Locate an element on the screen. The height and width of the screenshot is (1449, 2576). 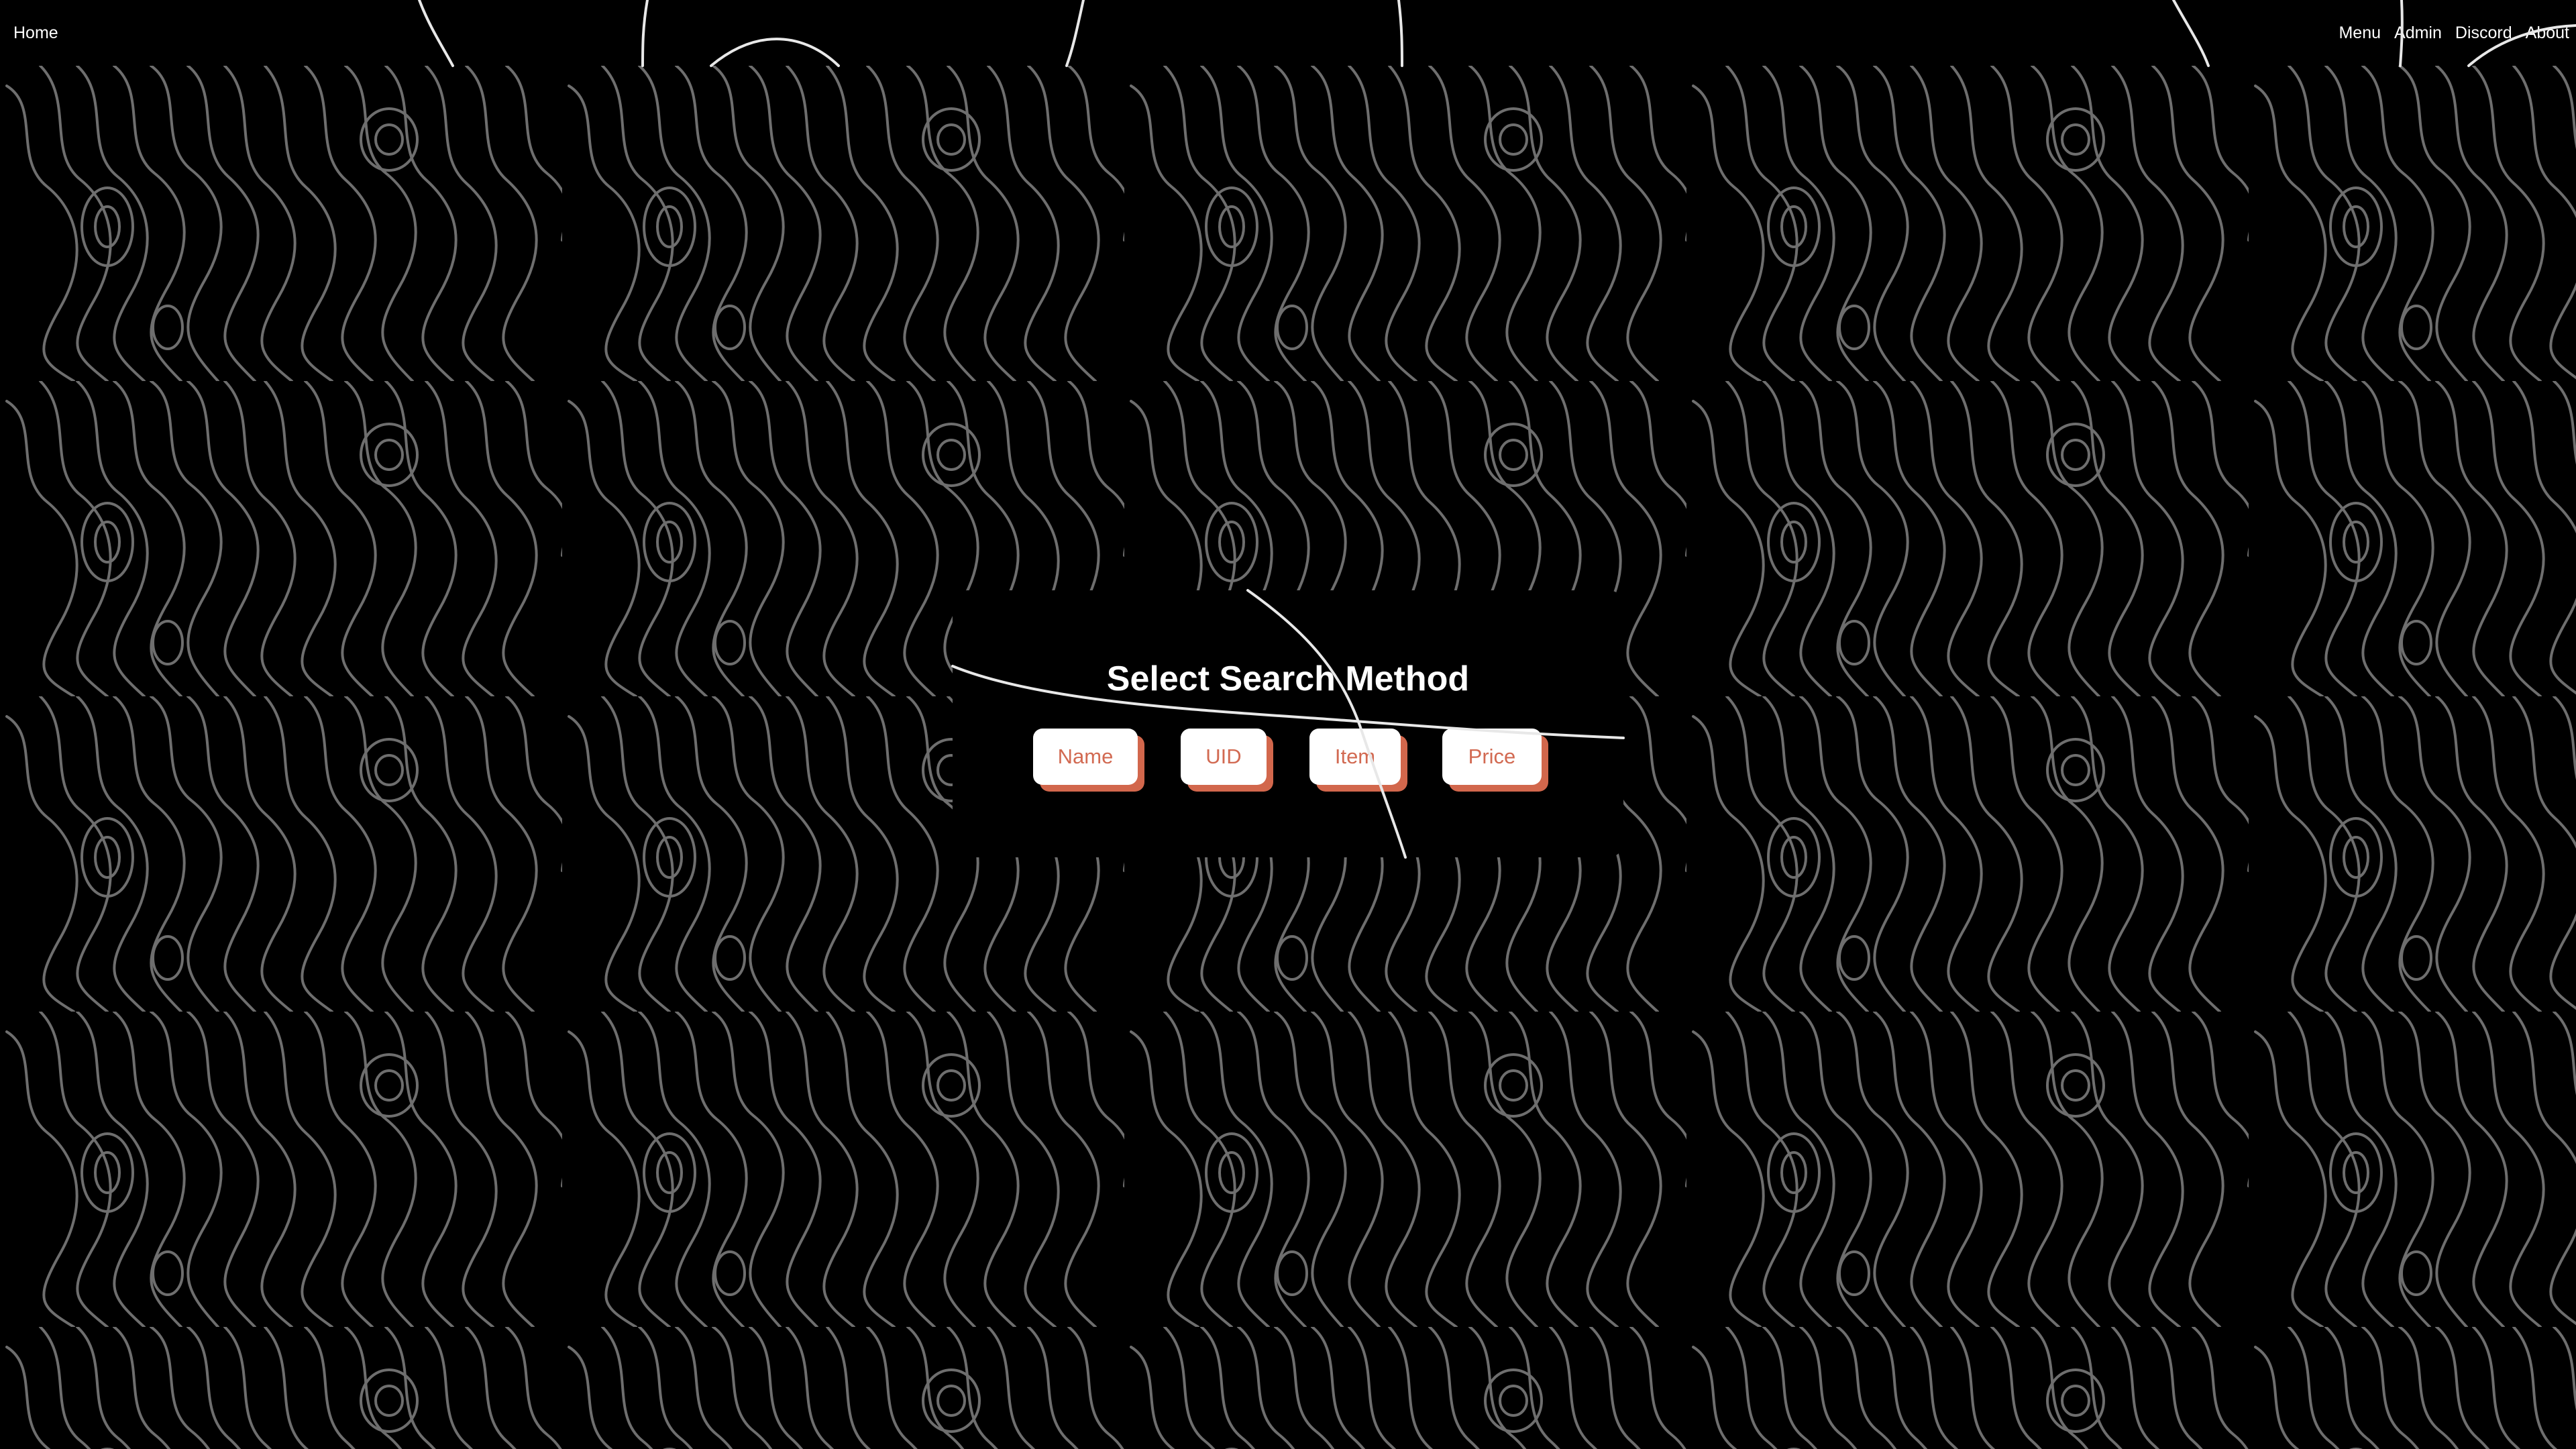
search-method-panel: Select Search Method Name UID Item Price is located at coordinates (1288, 723).